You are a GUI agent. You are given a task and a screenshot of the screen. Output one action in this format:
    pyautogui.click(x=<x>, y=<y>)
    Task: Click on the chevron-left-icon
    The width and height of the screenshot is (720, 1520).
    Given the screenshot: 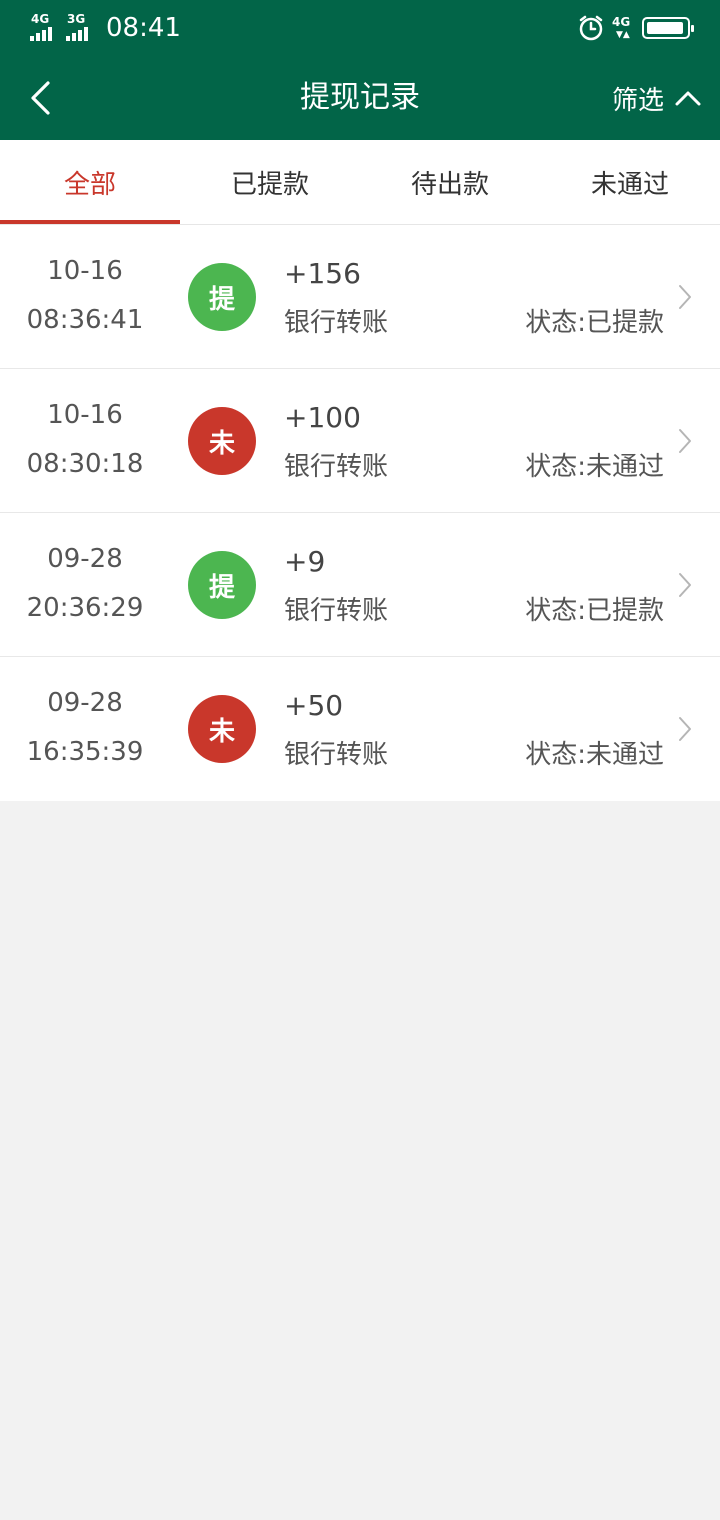 What is the action you would take?
    pyautogui.click(x=40, y=98)
    